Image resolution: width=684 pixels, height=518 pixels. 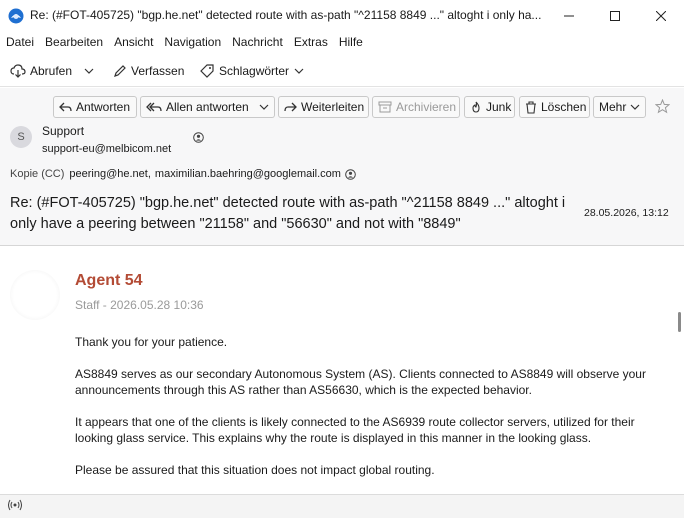 I want to click on reply-all-button: Allen antworten, so click(x=197, y=107).